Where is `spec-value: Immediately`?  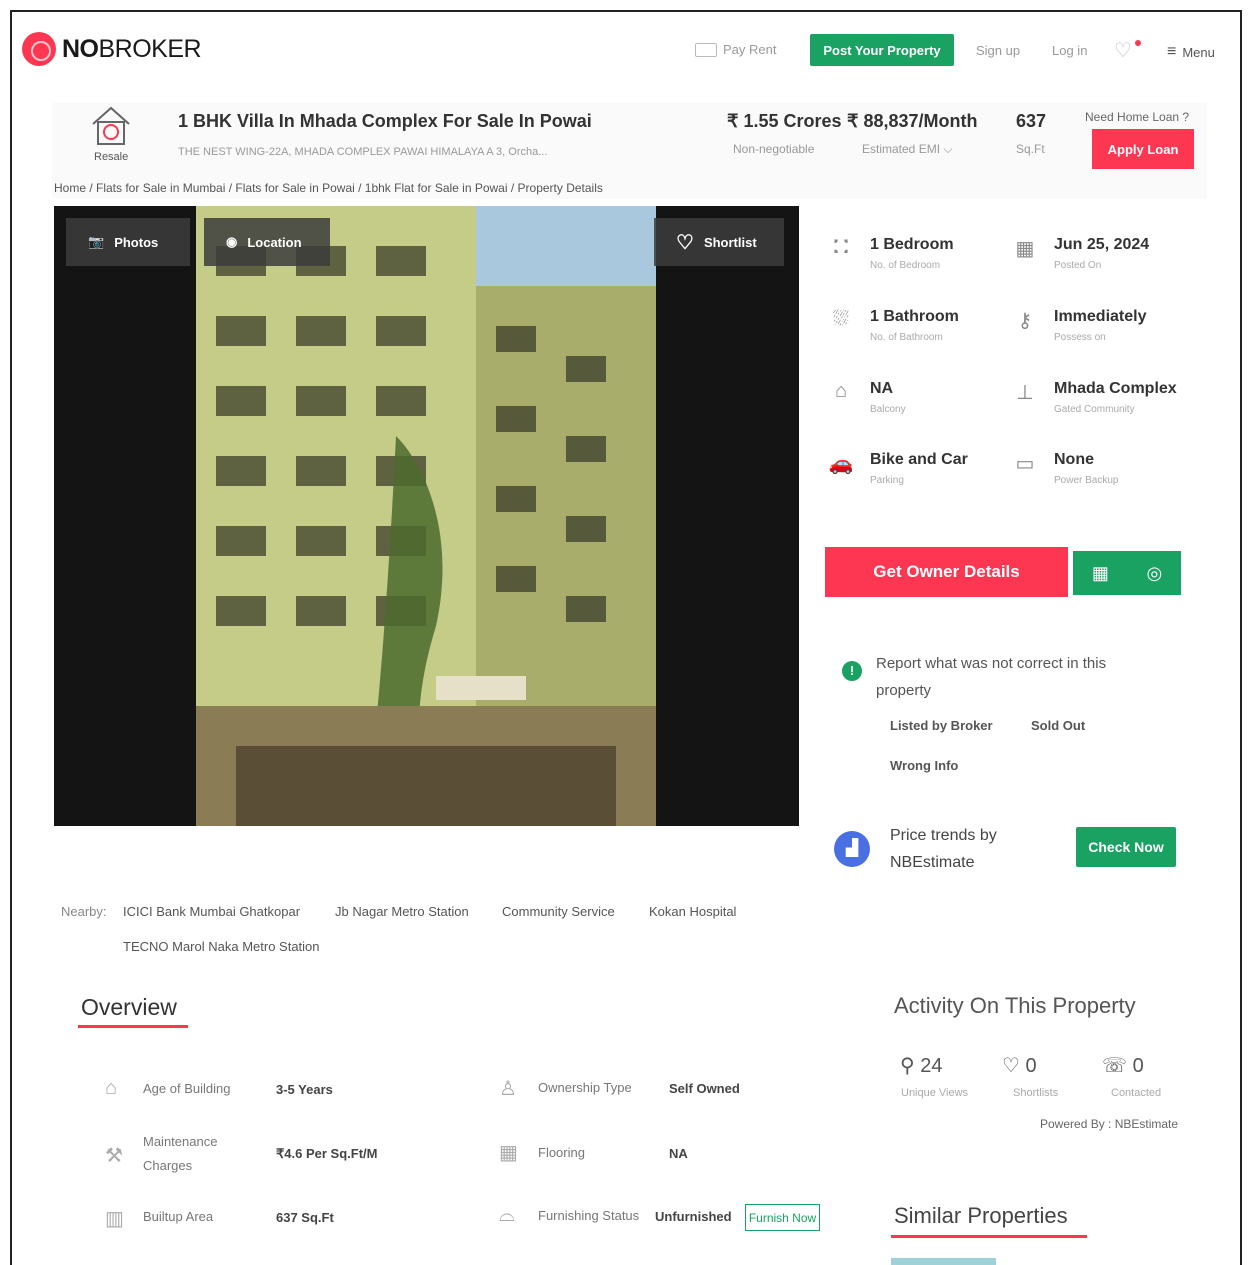 spec-value: Immediately is located at coordinates (1100, 316).